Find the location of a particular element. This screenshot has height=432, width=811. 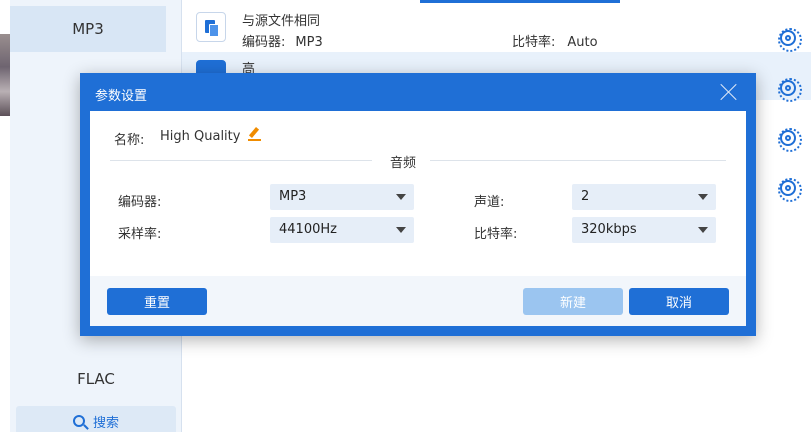

bitrate-select: 320kbps is located at coordinates (644, 230).